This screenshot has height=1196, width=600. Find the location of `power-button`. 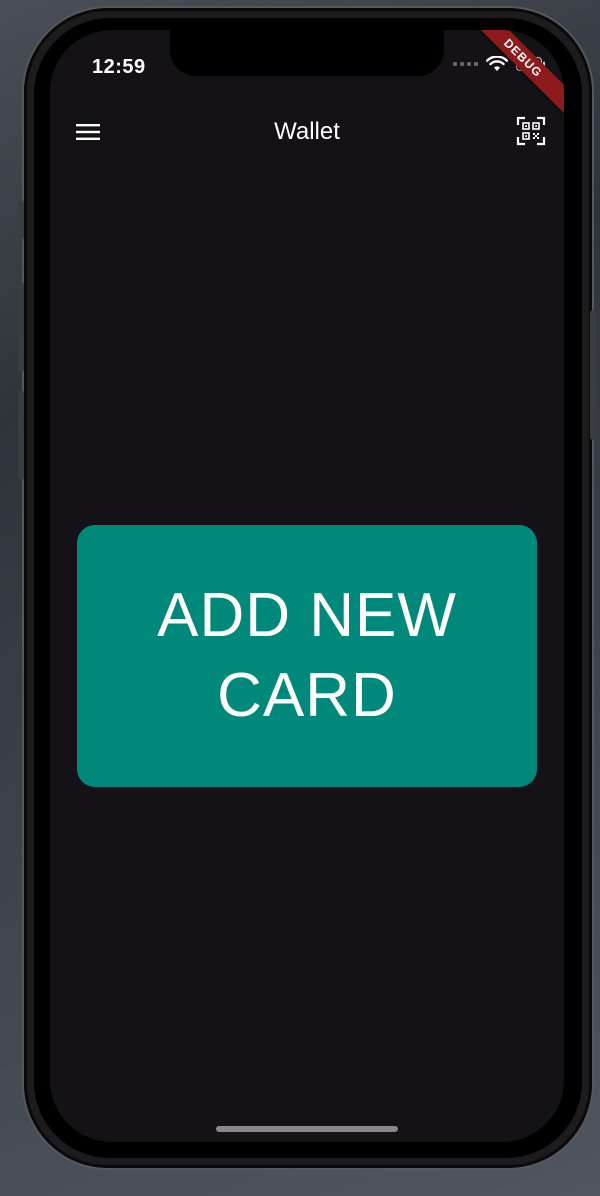

power-button is located at coordinates (593, 375).